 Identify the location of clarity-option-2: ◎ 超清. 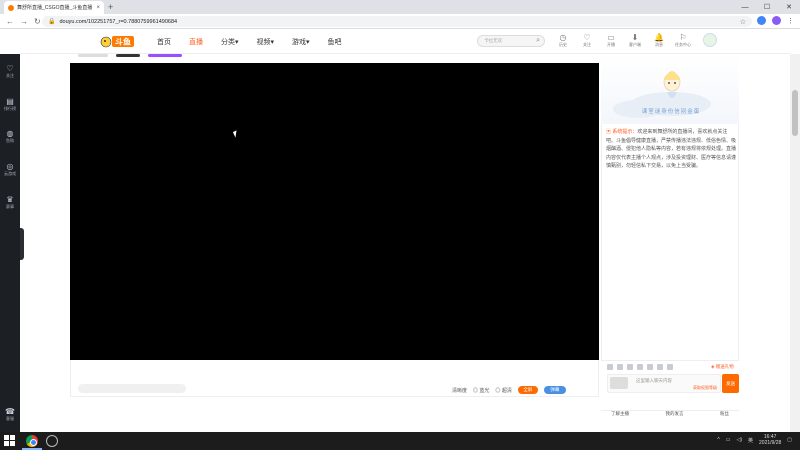
(503, 390).